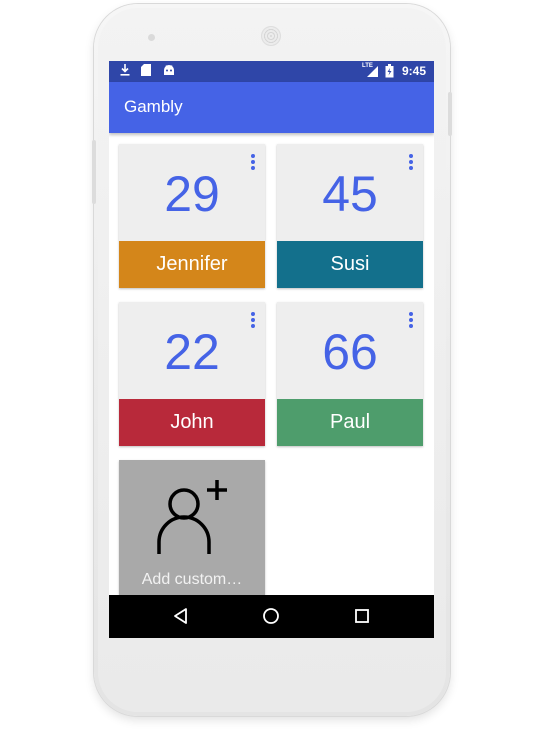 Image resolution: width=545 pixels, height=739 pixels. What do you see at coordinates (125, 72) in the screenshot?
I see `download-icon` at bounding box center [125, 72].